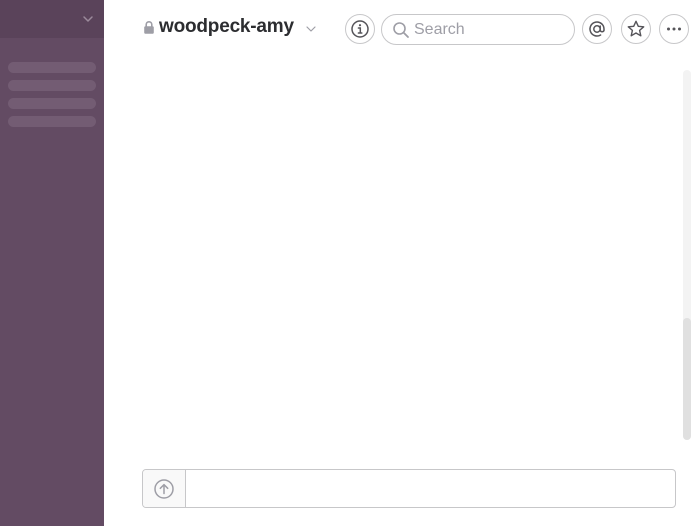  I want to click on star-button, so click(636, 29).